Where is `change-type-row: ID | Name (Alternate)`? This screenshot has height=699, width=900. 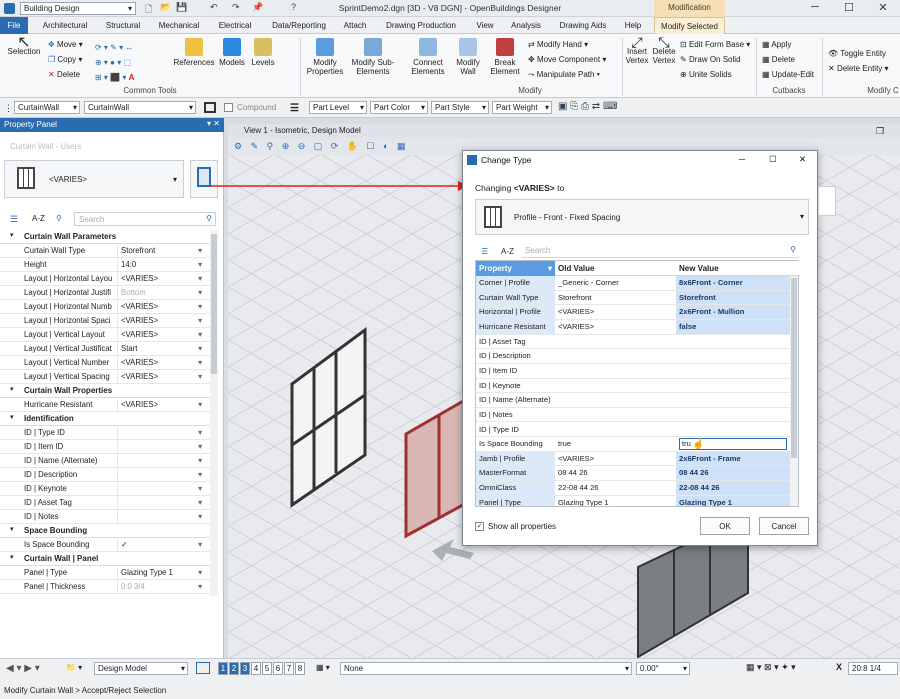 change-type-row: ID | Name (Alternate) is located at coordinates (637, 400).